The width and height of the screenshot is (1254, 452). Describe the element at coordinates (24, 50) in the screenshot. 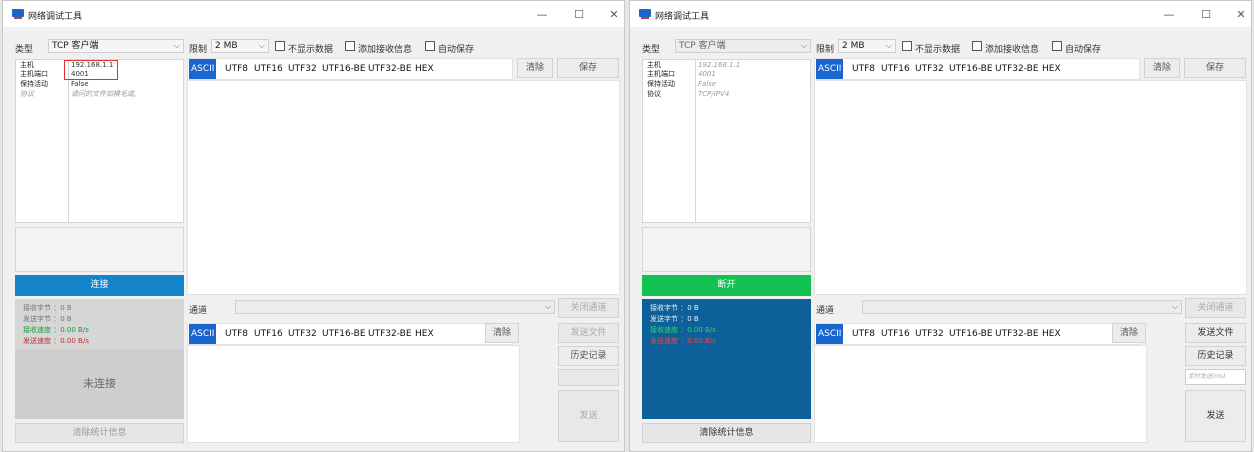

I see `type-label: 类型` at that location.